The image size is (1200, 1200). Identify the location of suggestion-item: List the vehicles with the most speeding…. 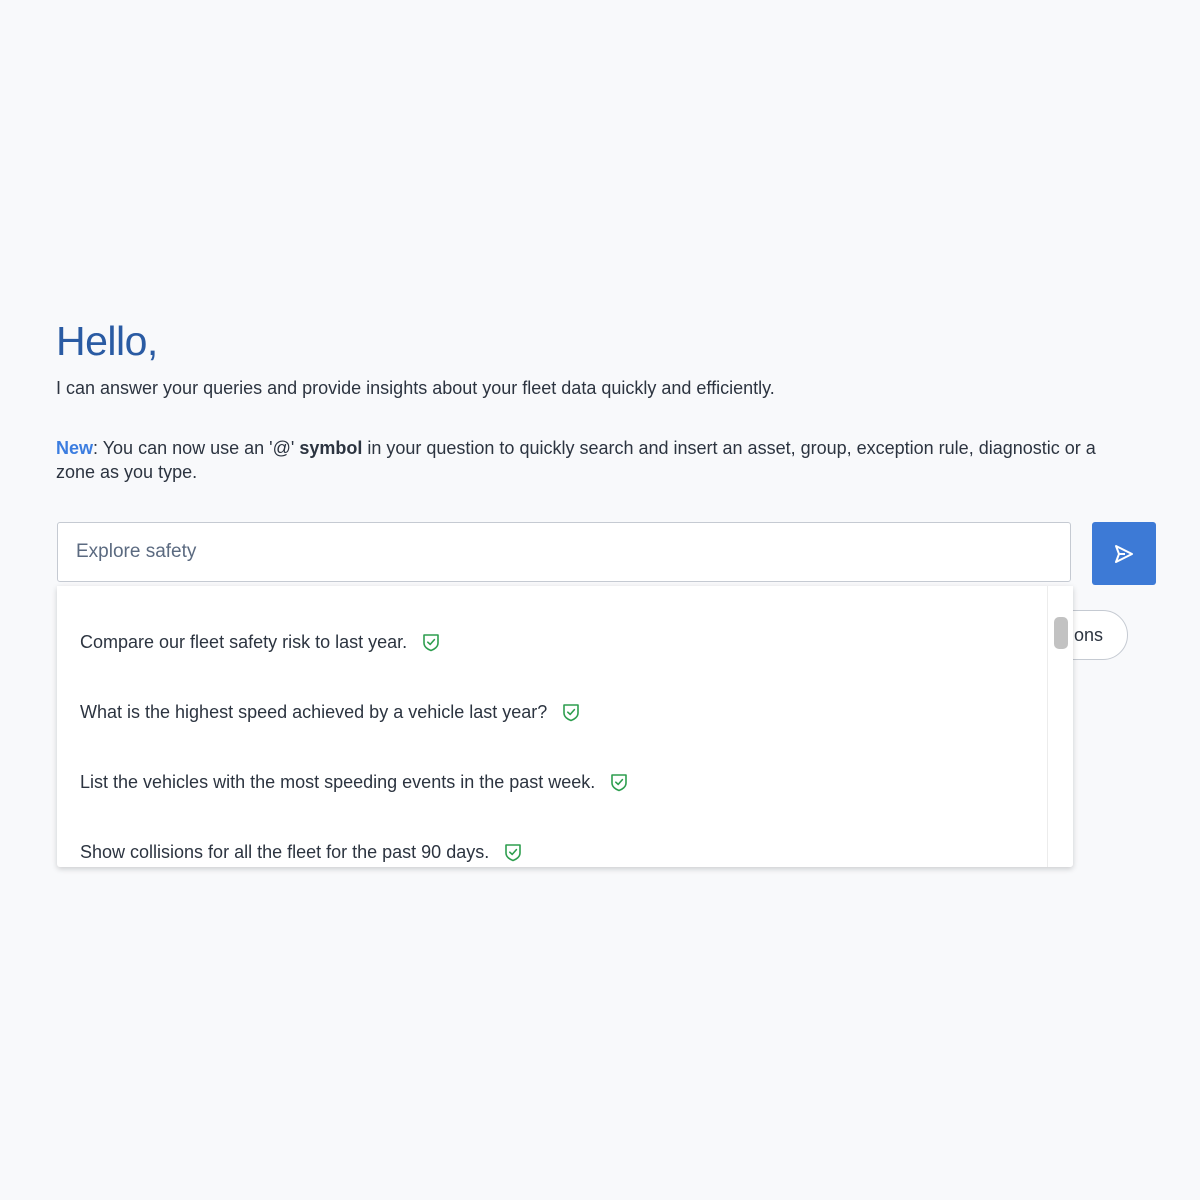
(354, 782).